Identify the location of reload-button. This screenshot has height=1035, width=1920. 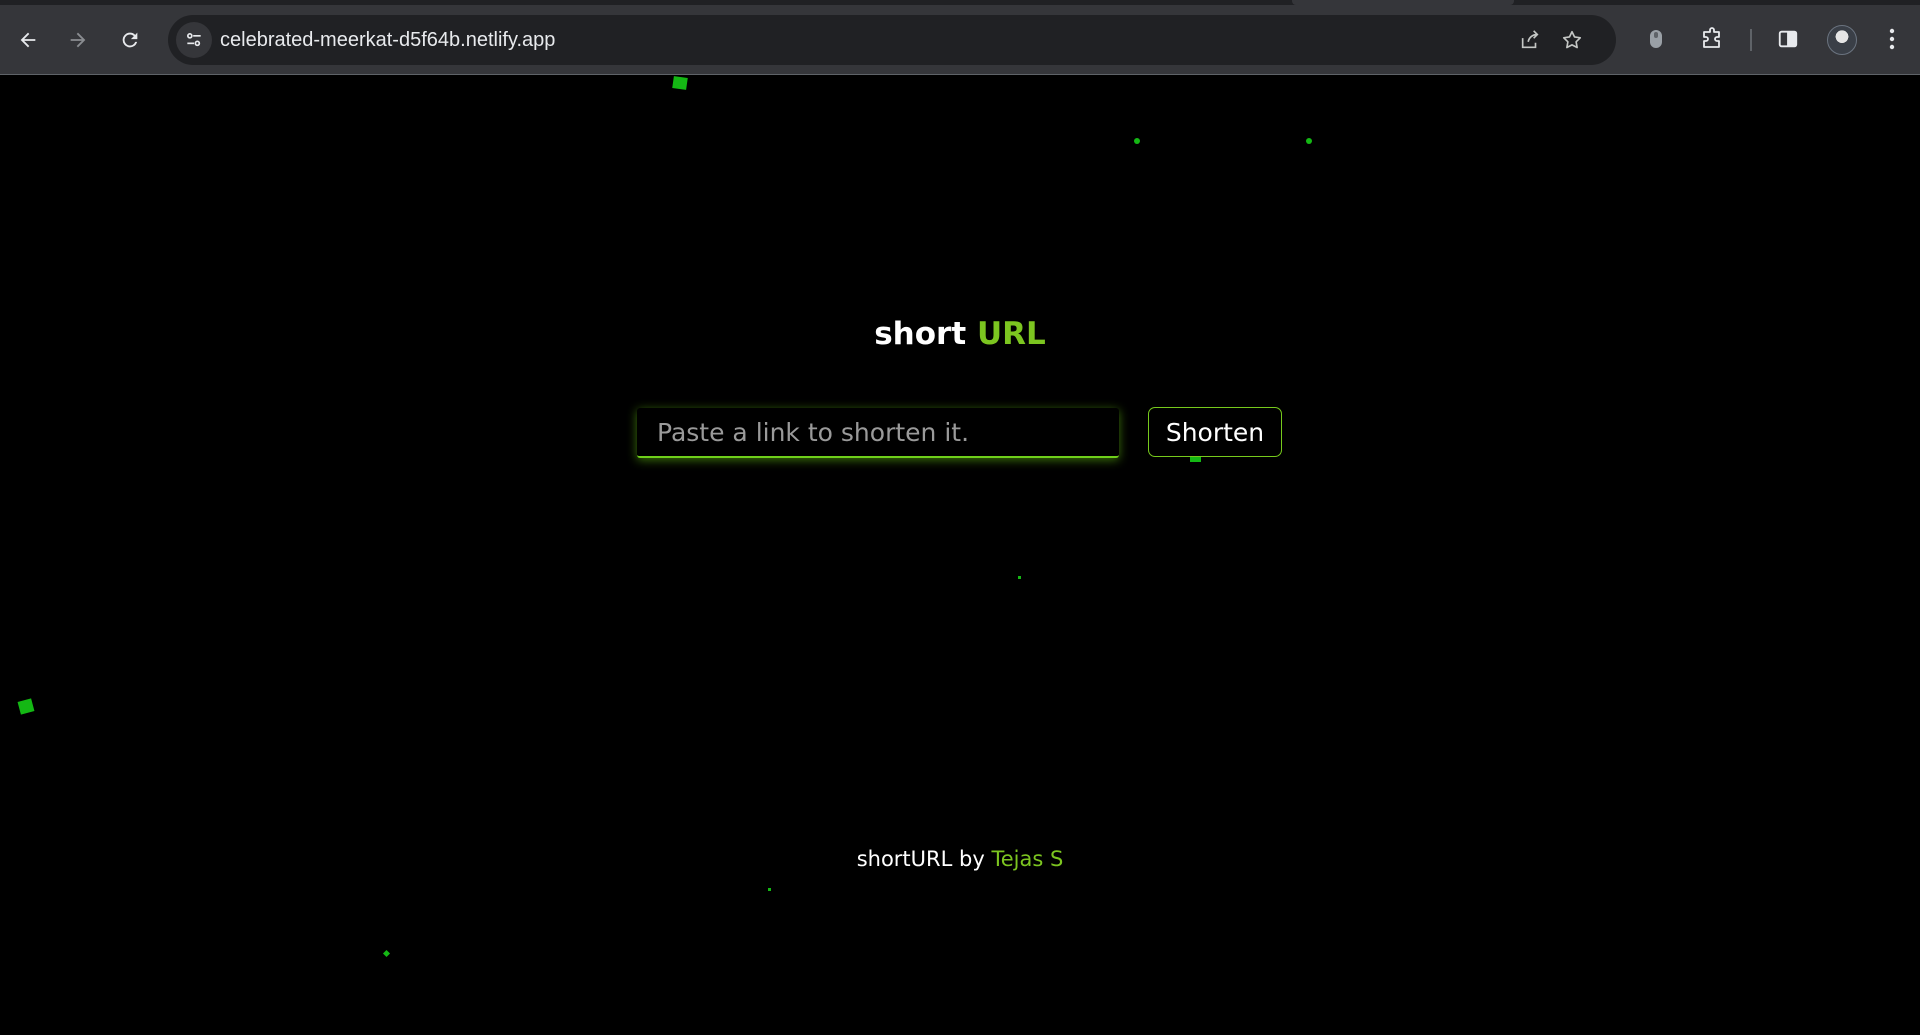
(130, 40).